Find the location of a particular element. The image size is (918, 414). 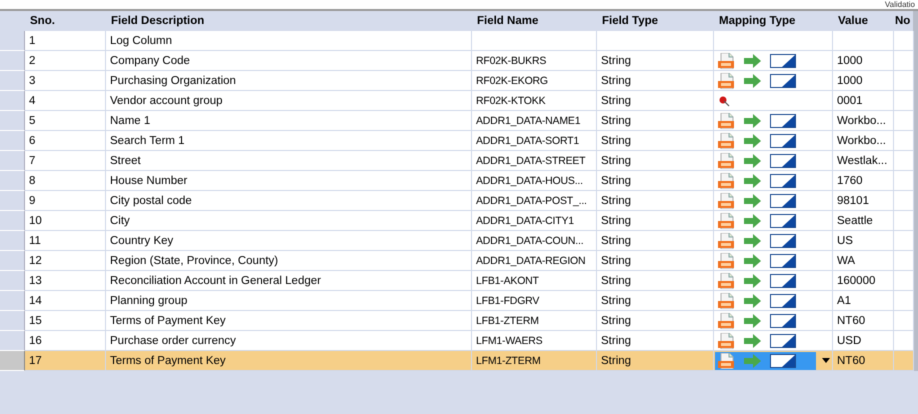

column-header: Field Description is located at coordinates (288, 21).